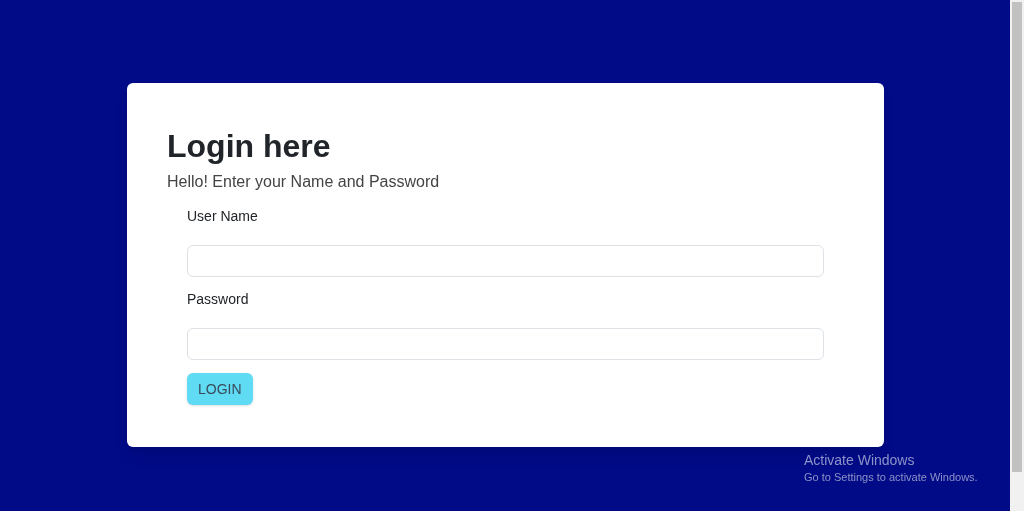 This screenshot has height=511, width=1024. What do you see at coordinates (303, 182) in the screenshot?
I see `login-subtitle: Hello! Enter your Name and Password` at bounding box center [303, 182].